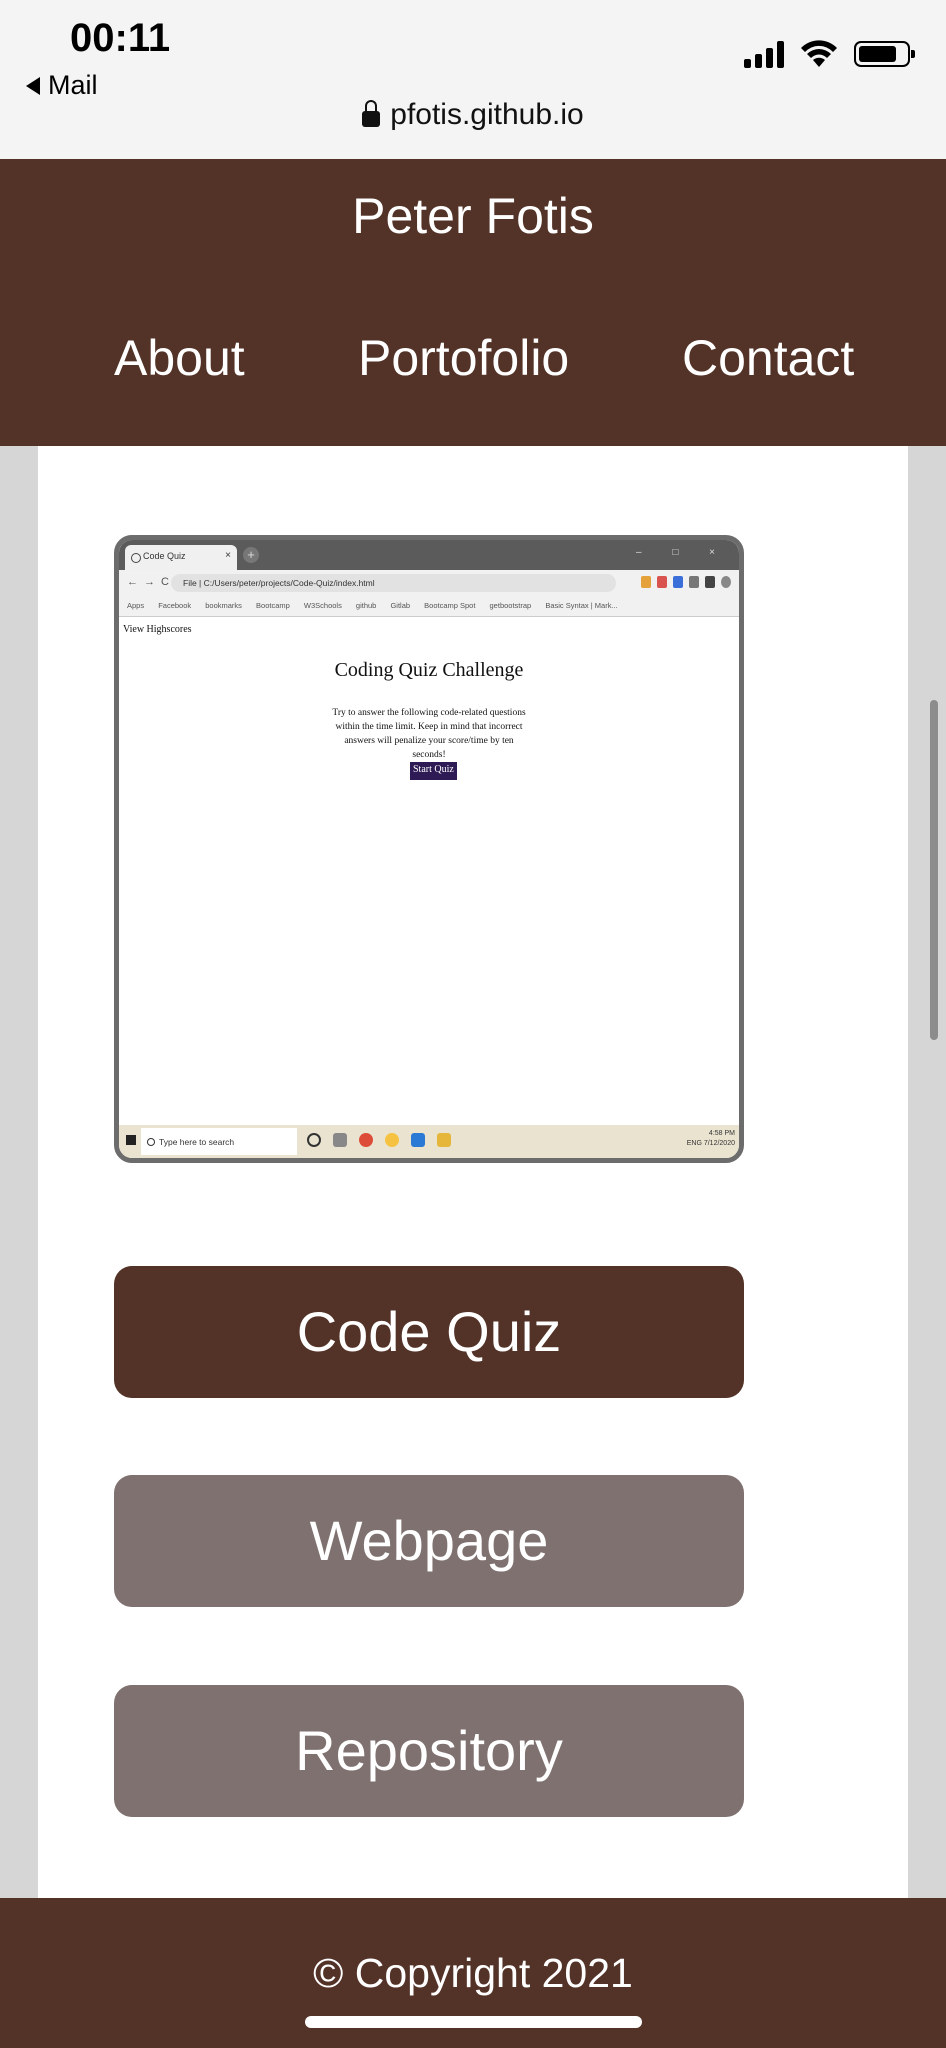 This screenshot has width=946, height=2048. What do you see at coordinates (379, 1140) in the screenshot?
I see `taskbar-app-icons` at bounding box center [379, 1140].